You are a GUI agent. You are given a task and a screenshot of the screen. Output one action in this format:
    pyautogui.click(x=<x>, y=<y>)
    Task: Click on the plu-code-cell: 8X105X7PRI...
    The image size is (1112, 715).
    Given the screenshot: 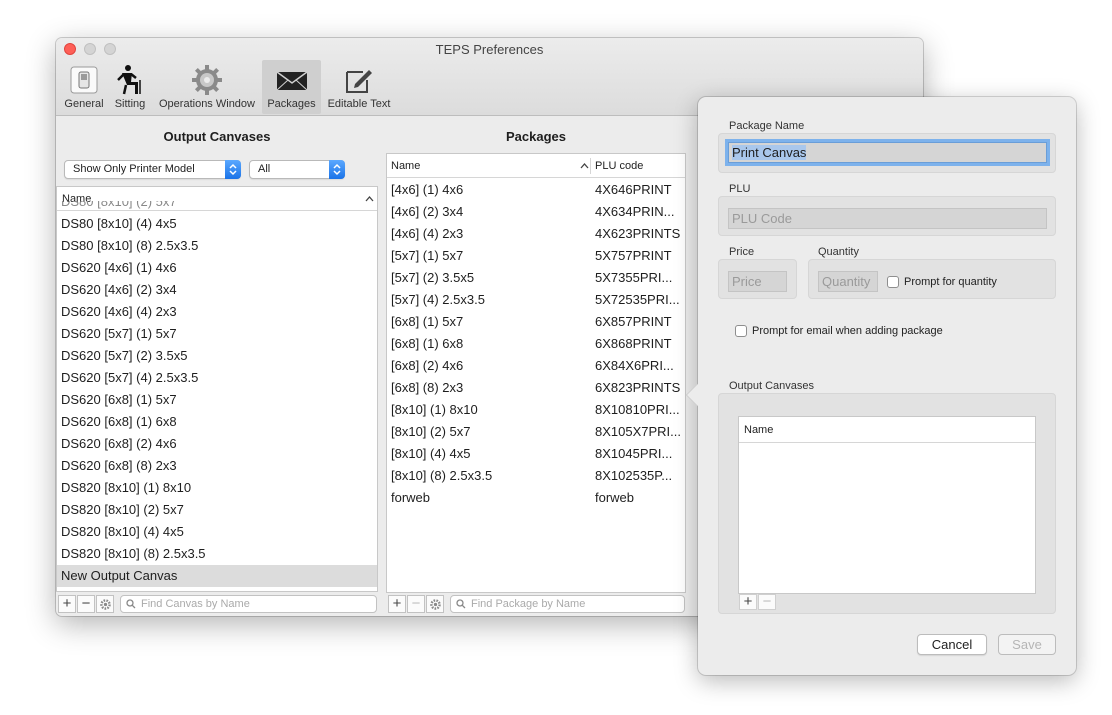 What is the action you would take?
    pyautogui.click(x=638, y=431)
    